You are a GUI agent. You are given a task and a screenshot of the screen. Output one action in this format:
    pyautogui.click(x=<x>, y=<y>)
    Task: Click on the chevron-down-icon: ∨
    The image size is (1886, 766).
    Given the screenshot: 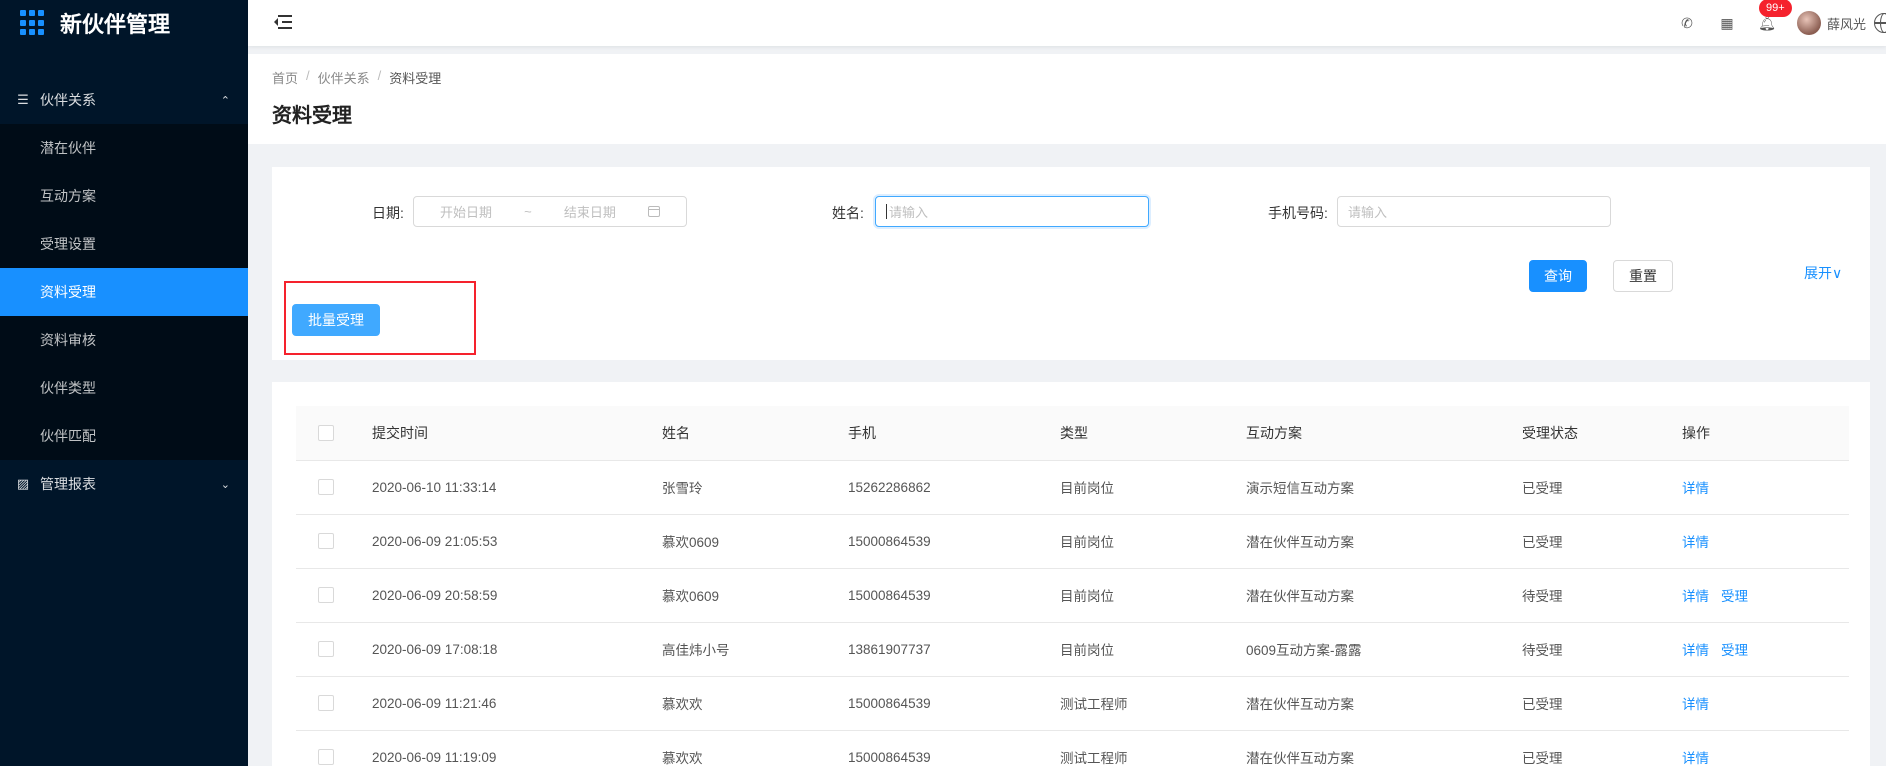 What is the action you would take?
    pyautogui.click(x=1837, y=273)
    